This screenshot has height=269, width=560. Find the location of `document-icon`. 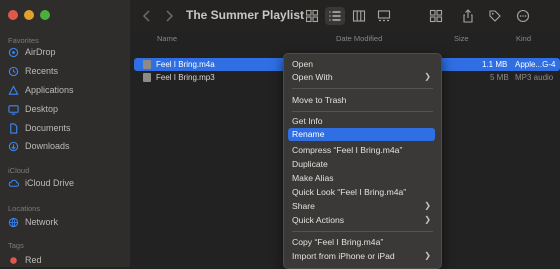

document-icon is located at coordinates (14, 128).